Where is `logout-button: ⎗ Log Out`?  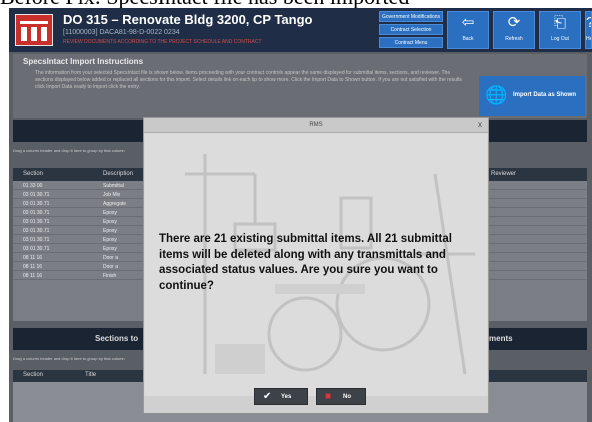 logout-button: ⎗ Log Out is located at coordinates (560, 30).